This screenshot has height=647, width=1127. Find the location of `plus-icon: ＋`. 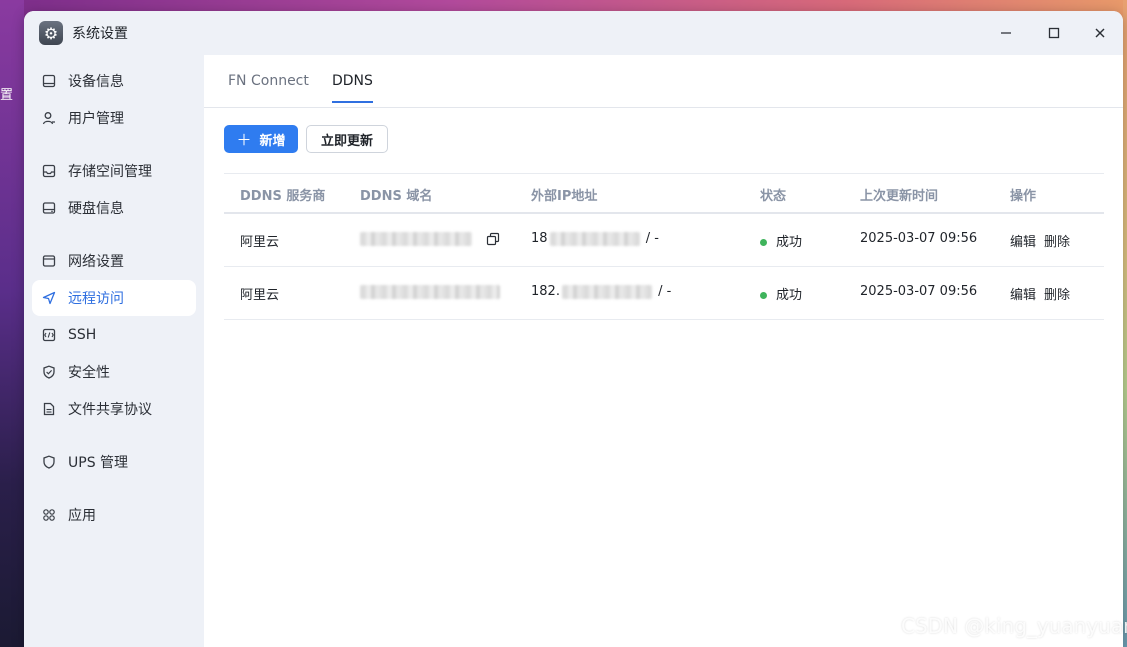

plus-icon: ＋ is located at coordinates (244, 139).